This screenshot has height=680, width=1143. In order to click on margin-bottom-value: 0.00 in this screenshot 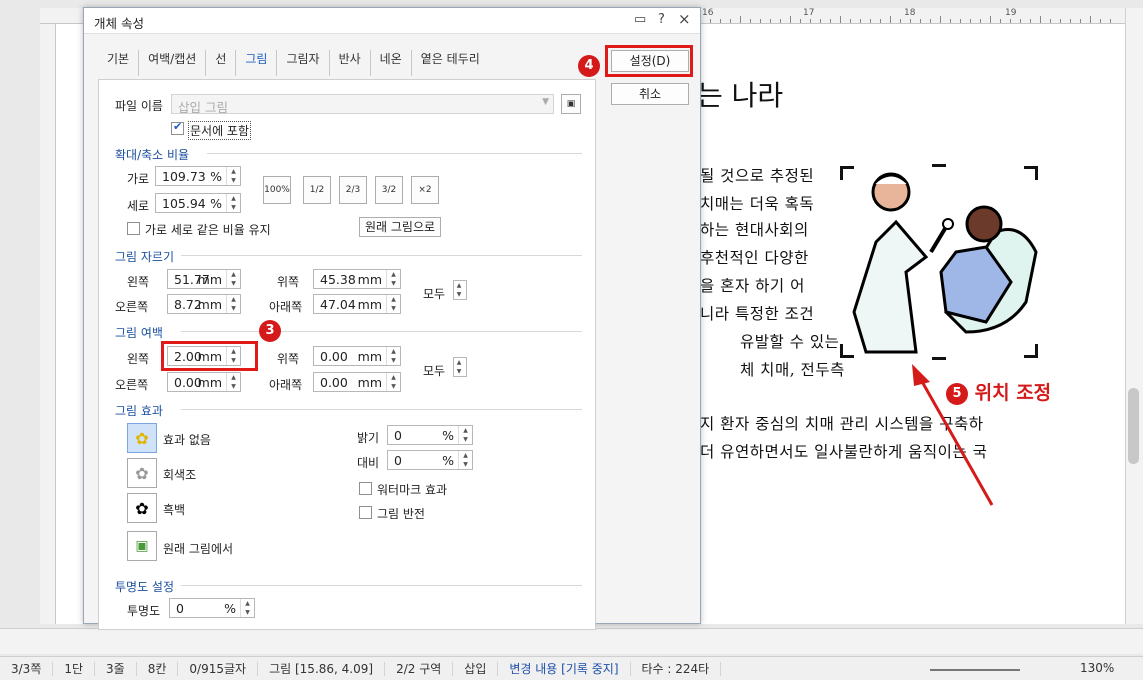, I will do `click(334, 382)`.